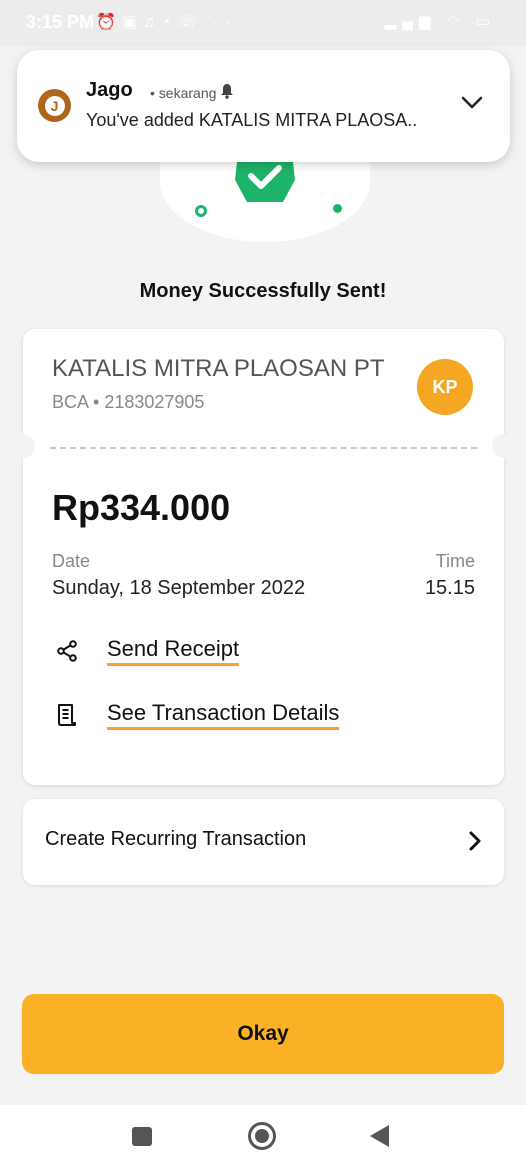 The height and width of the screenshot is (1169, 526). What do you see at coordinates (54, 105) in the screenshot?
I see `jago-app-icon: J` at bounding box center [54, 105].